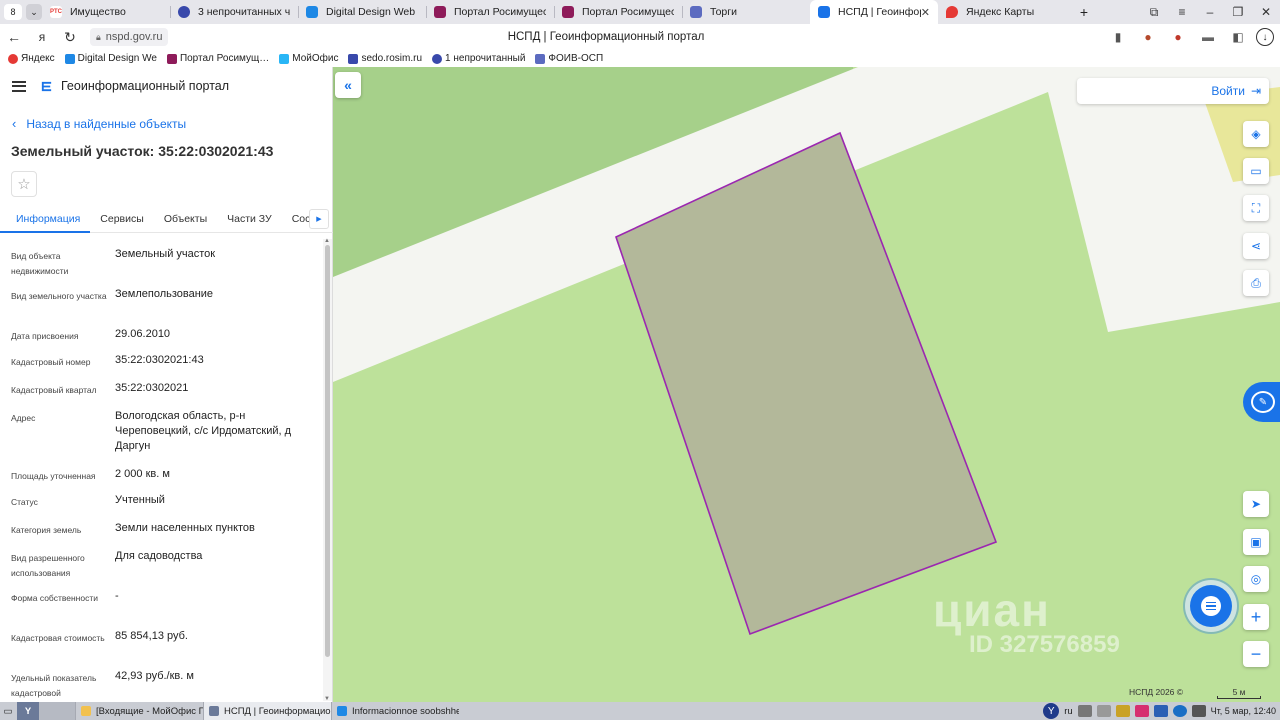  What do you see at coordinates (1068, 711) in the screenshot?
I see `language-indicator: ru` at bounding box center [1068, 711].